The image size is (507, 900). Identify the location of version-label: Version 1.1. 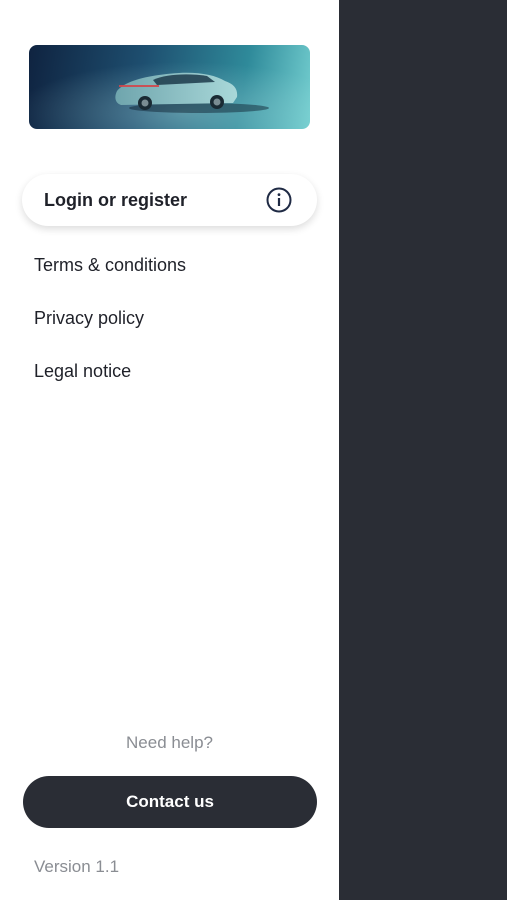
(77, 866).